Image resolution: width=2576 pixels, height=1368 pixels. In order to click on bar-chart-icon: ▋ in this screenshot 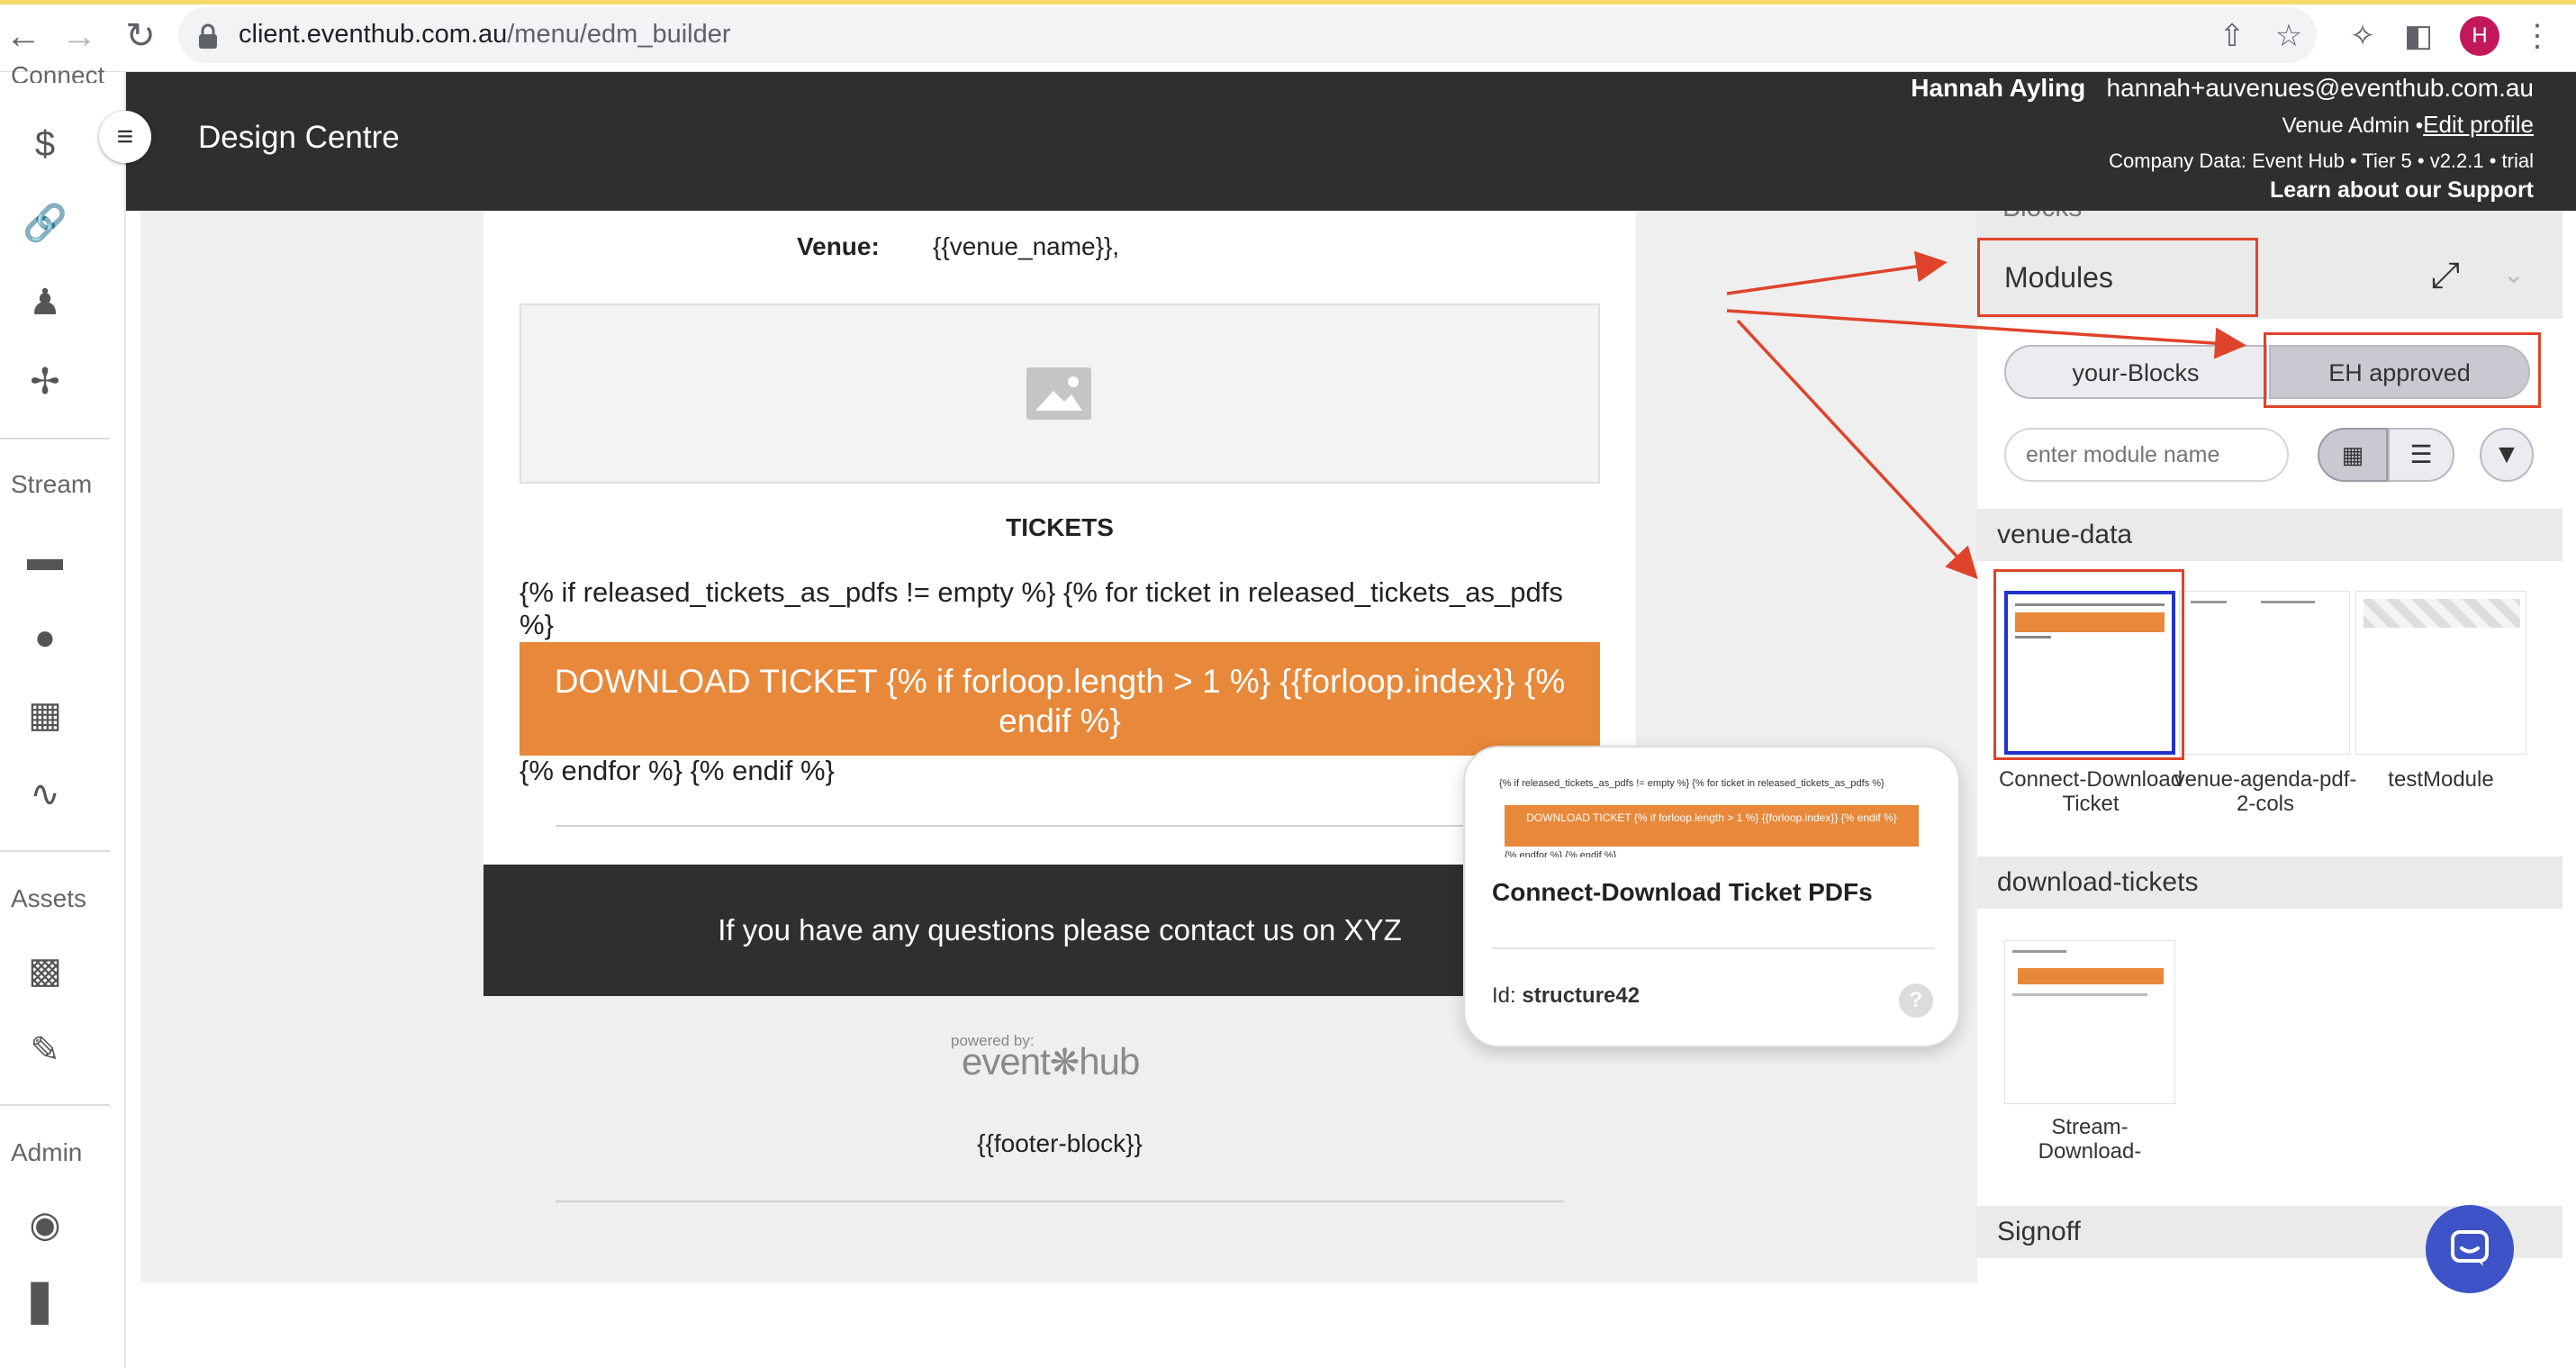, I will do `click(45, 1304)`.